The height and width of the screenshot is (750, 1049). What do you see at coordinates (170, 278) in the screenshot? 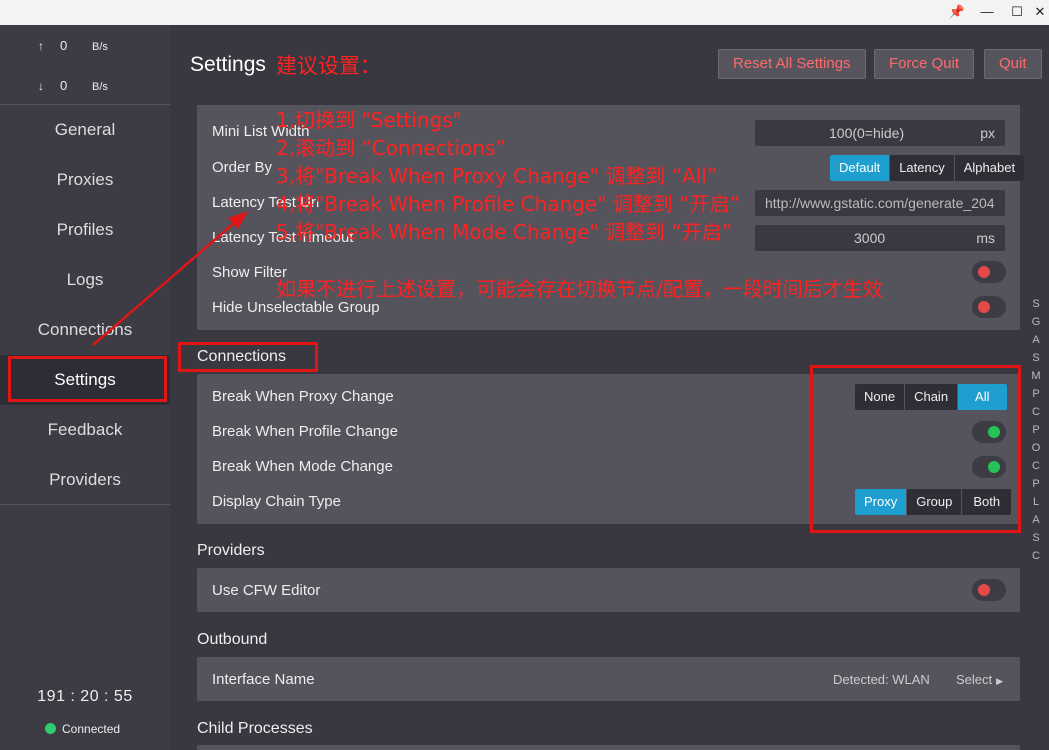
I see `annotation-arrow` at bounding box center [170, 278].